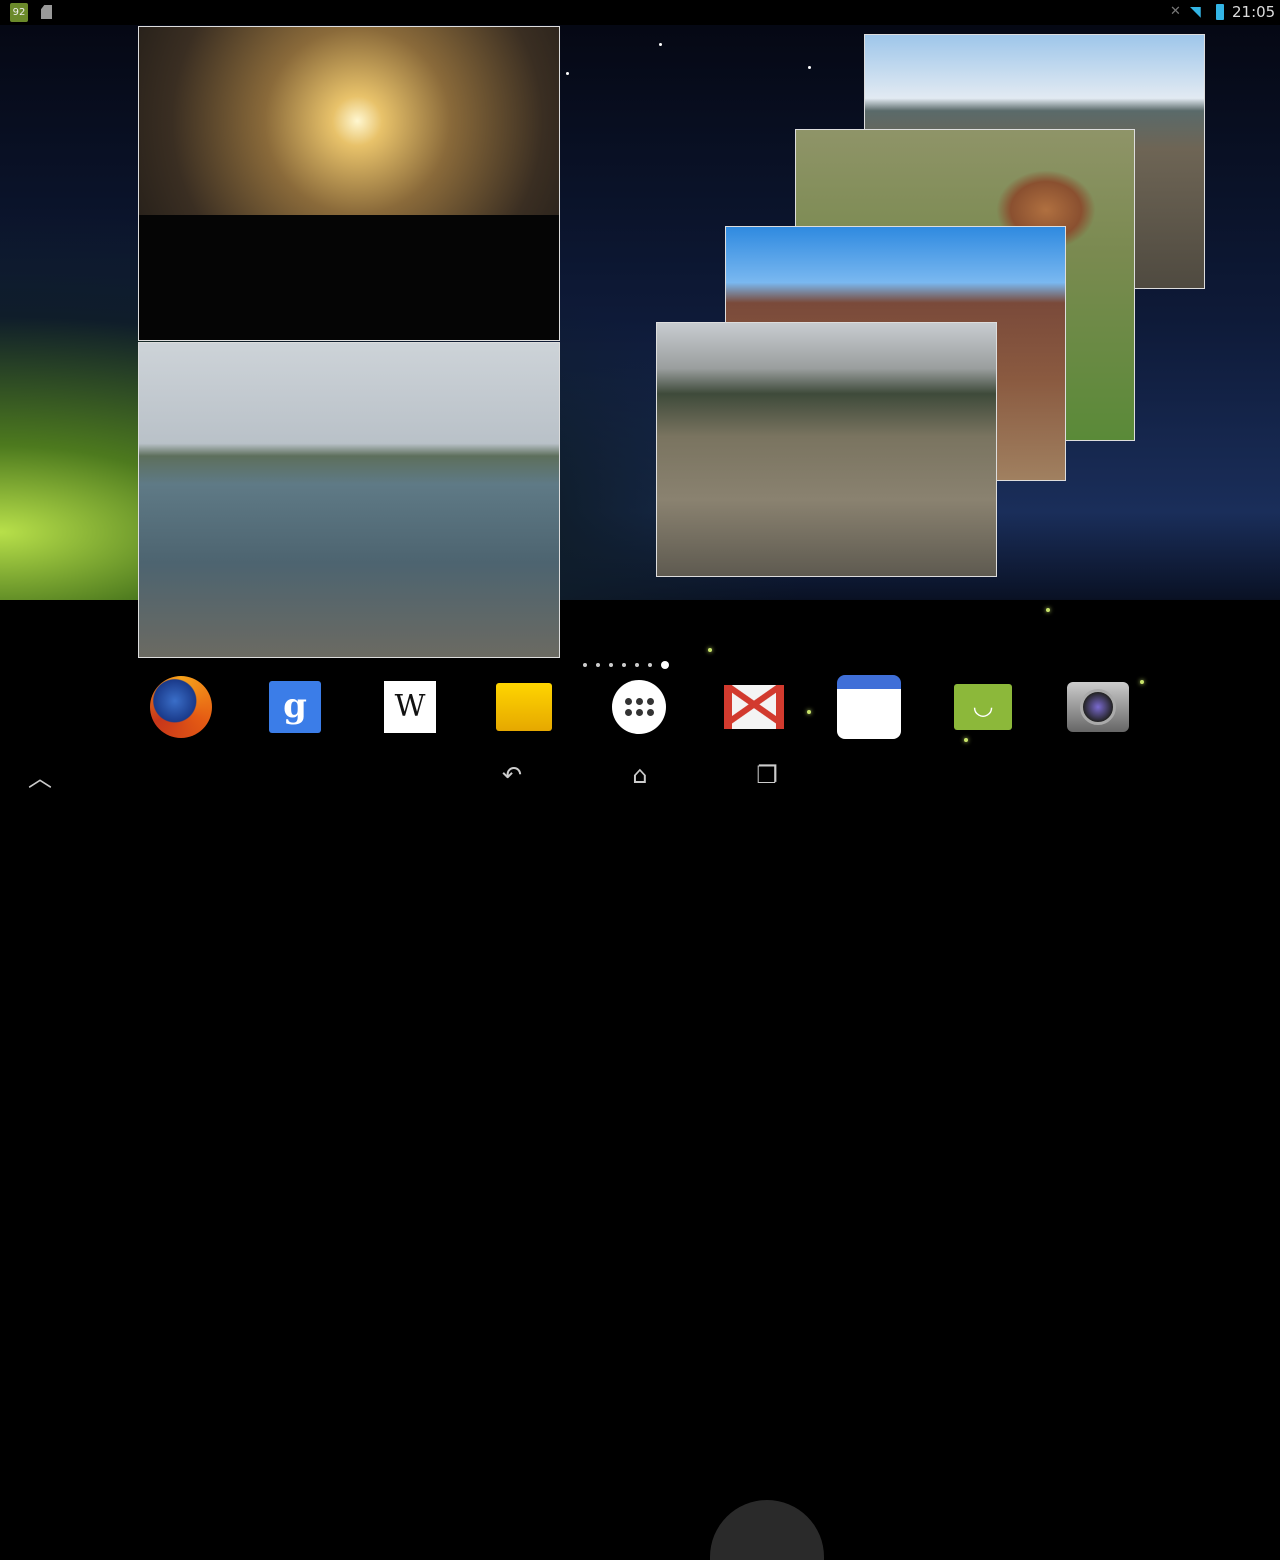 This screenshot has height=1560, width=1280. I want to click on camera-app, so click(1098, 707).